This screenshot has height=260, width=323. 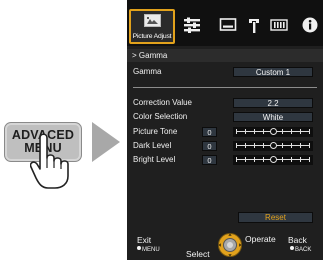 What do you see at coordinates (144, 240) in the screenshot?
I see `exit-hint: Exit` at bounding box center [144, 240].